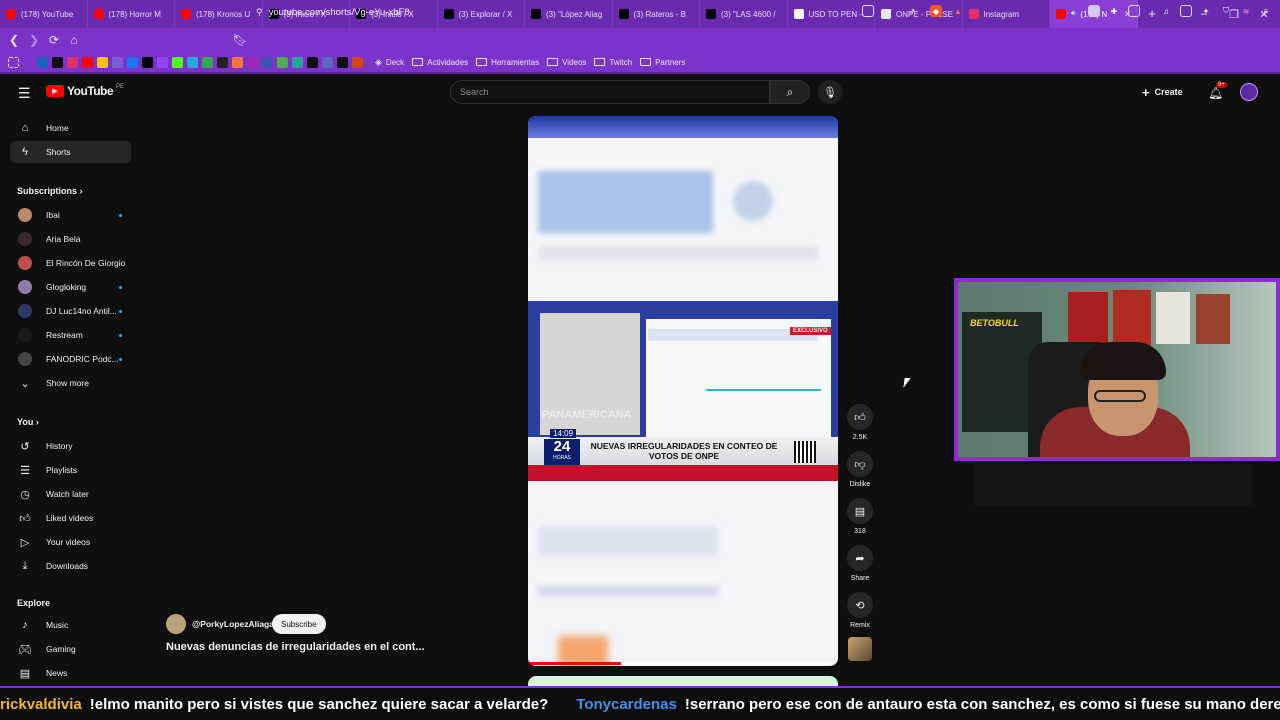 The height and width of the screenshot is (720, 1280). Describe the element at coordinates (70, 494) in the screenshot. I see `sidebar-item: ◷ Watch later` at that location.